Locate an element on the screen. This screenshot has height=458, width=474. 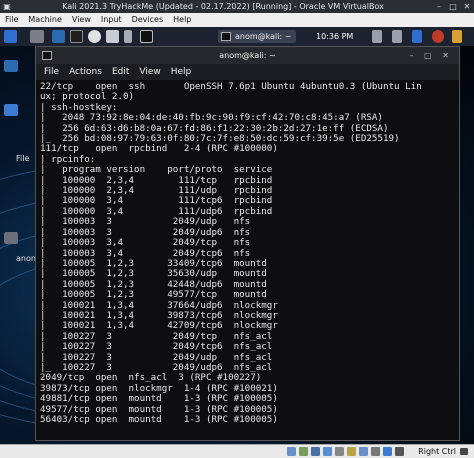
minimize-icon: – is located at coordinates (439, 6).